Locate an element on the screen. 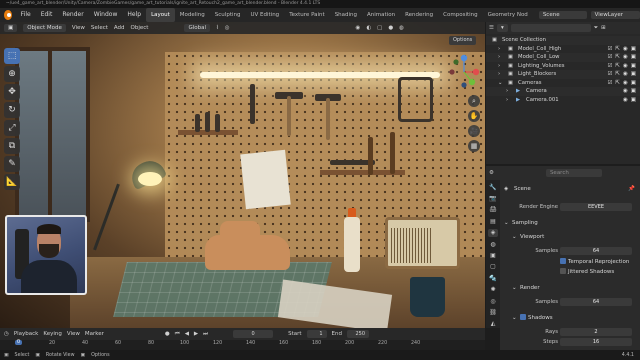 The width and height of the screenshot is (640, 360). output-tab-icon: 🖨 is located at coordinates (493, 210).